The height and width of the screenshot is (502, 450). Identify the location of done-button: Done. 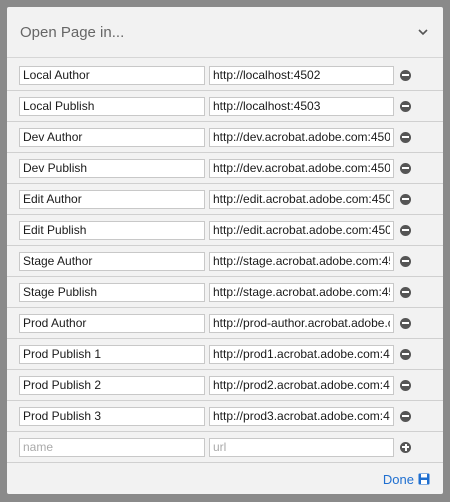
(406, 479).